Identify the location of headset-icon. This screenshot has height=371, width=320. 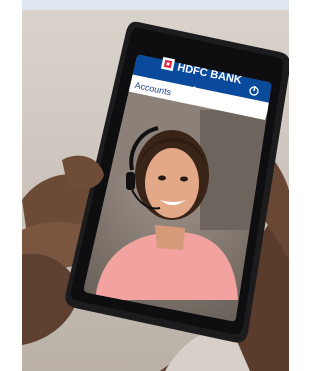
(130, 181).